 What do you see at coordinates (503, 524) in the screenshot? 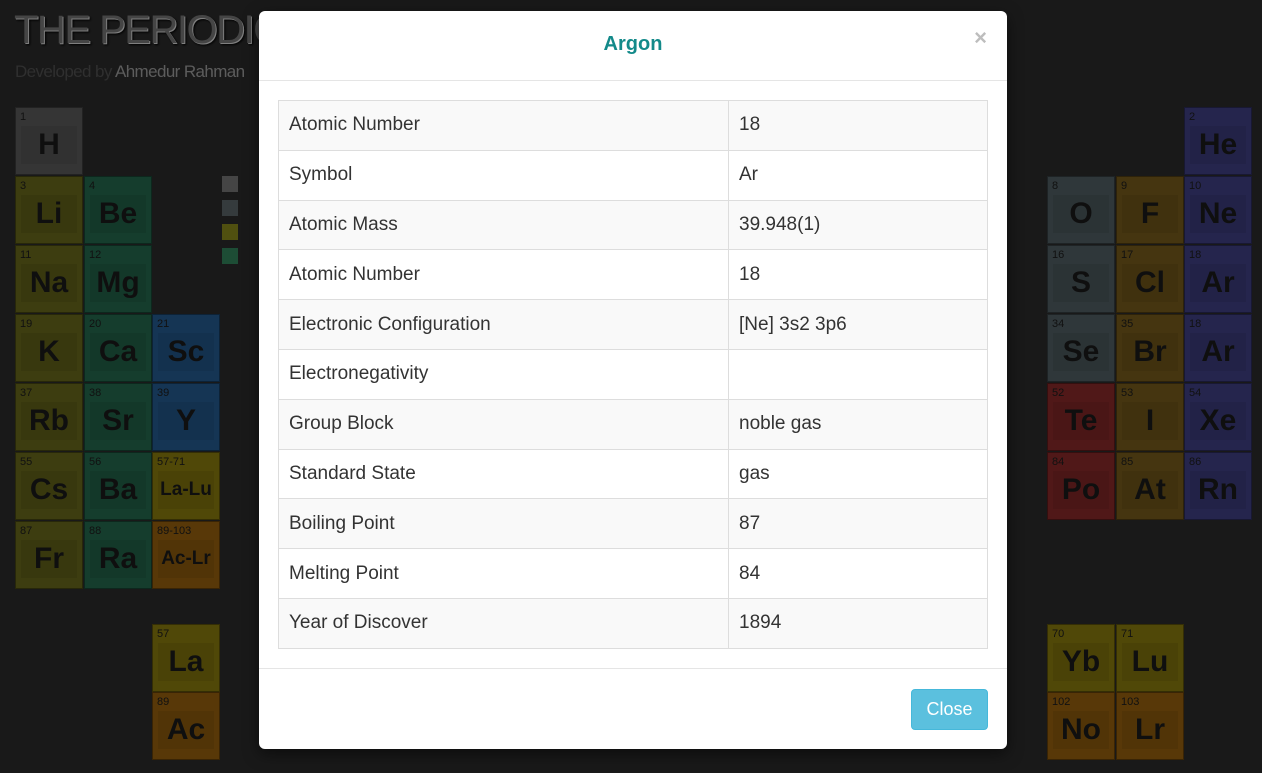
I see `property-label: Boiling Point` at bounding box center [503, 524].